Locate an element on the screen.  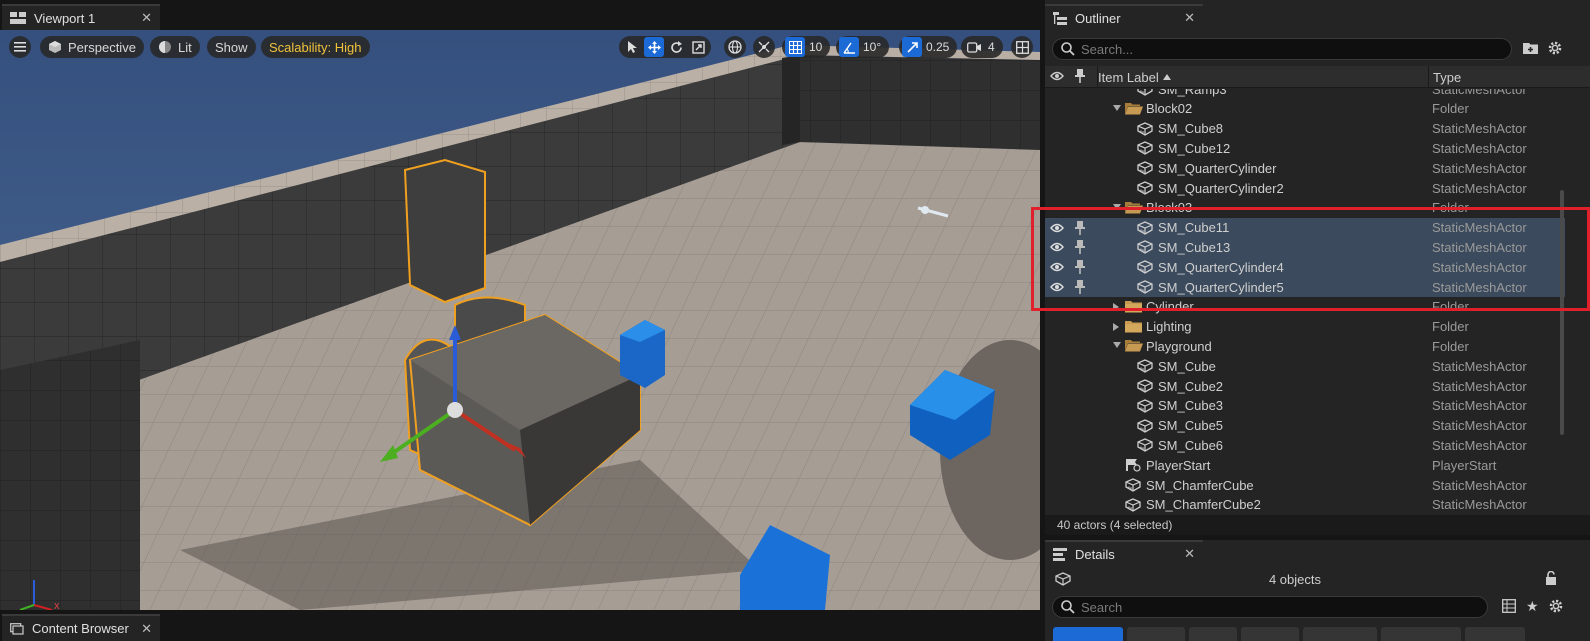
outliner-row: SM_ChamferCube2 StaticMeshActor is located at coordinates (1305, 504).